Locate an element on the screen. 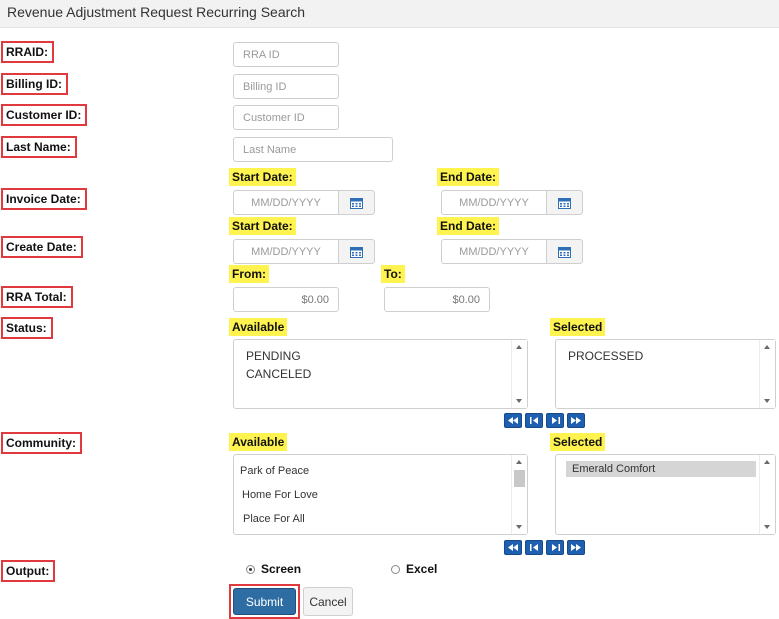  list-item: Home For Love is located at coordinates (280, 495).